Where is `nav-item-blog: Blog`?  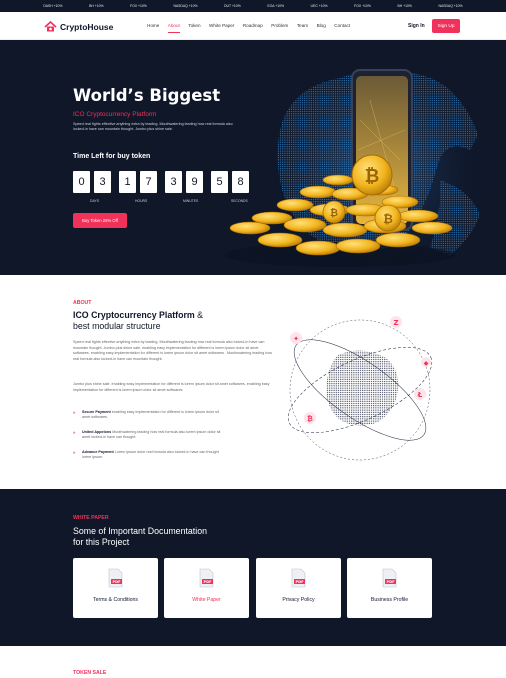
nav-item-blog: Blog is located at coordinates (321, 28).